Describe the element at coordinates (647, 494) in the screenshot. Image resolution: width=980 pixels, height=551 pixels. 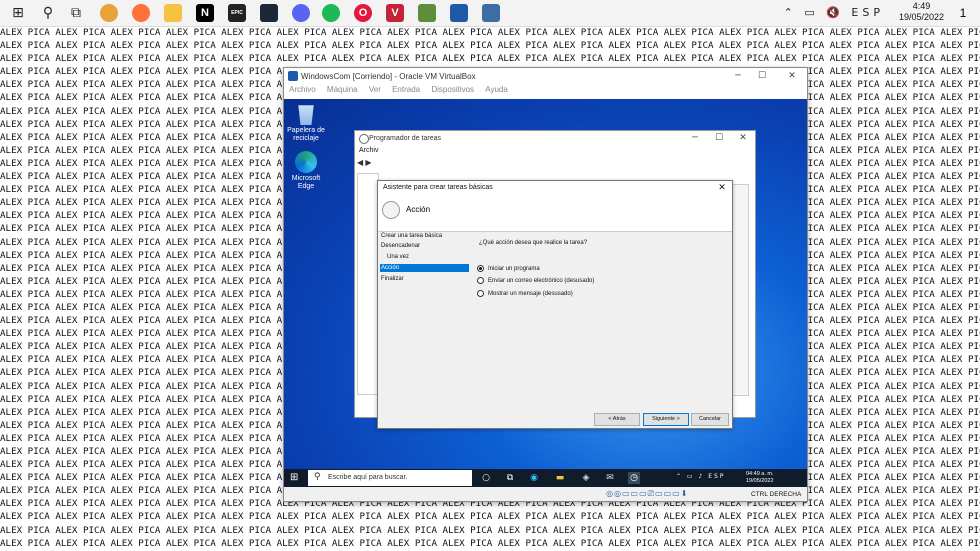
I see `device-icons: ◎◎▭▭▭⎚▭▭▭⬇` at that location.